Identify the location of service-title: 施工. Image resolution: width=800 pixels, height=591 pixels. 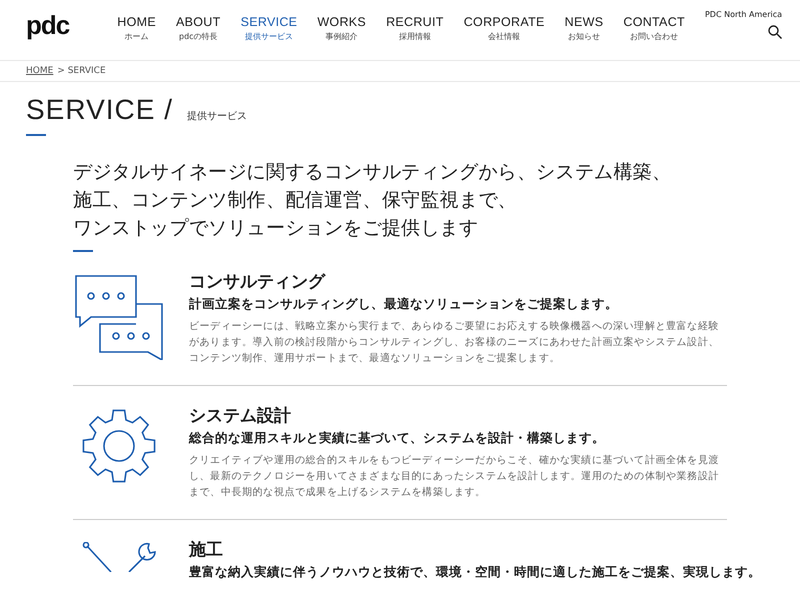
(206, 550).